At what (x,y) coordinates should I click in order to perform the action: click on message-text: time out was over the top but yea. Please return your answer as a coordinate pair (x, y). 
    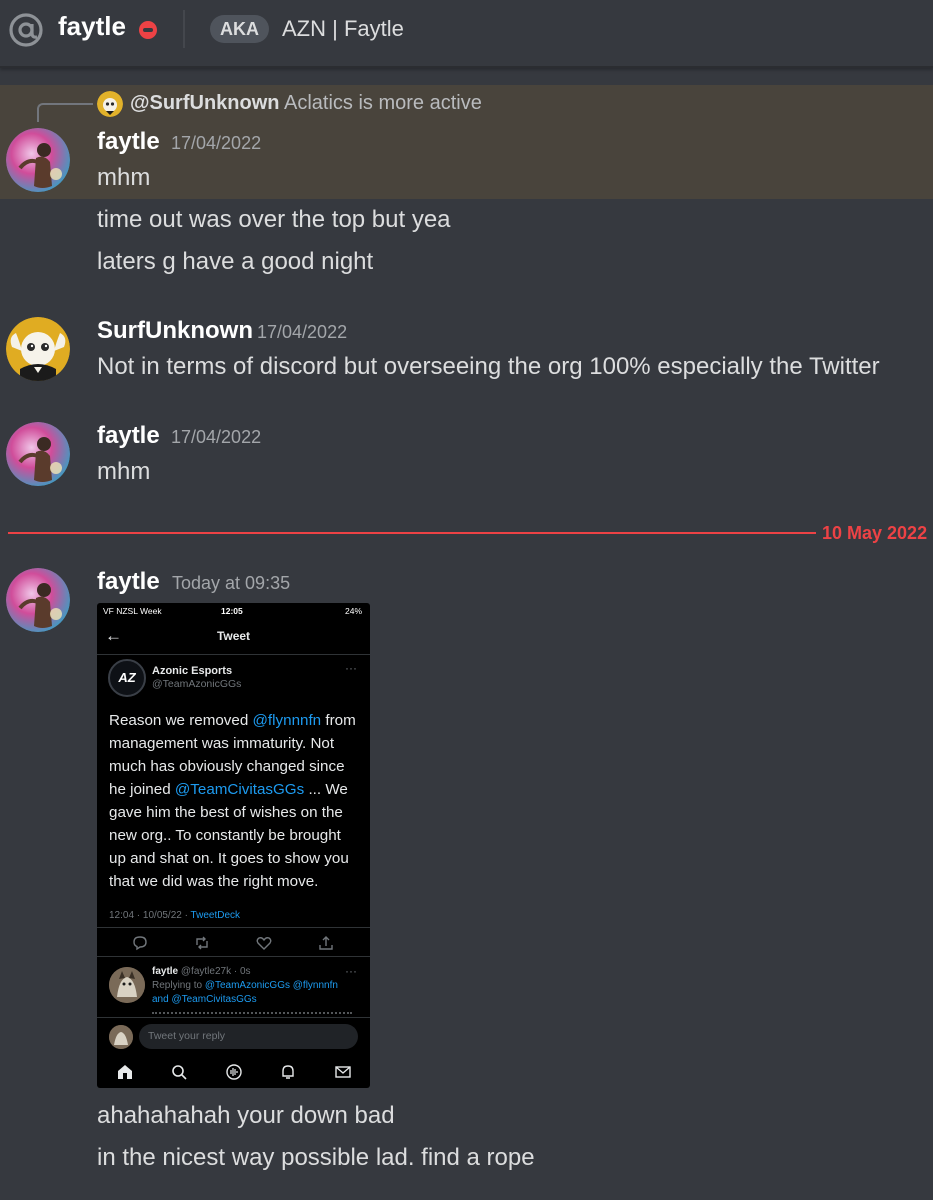
    Looking at the image, I should click on (274, 219).